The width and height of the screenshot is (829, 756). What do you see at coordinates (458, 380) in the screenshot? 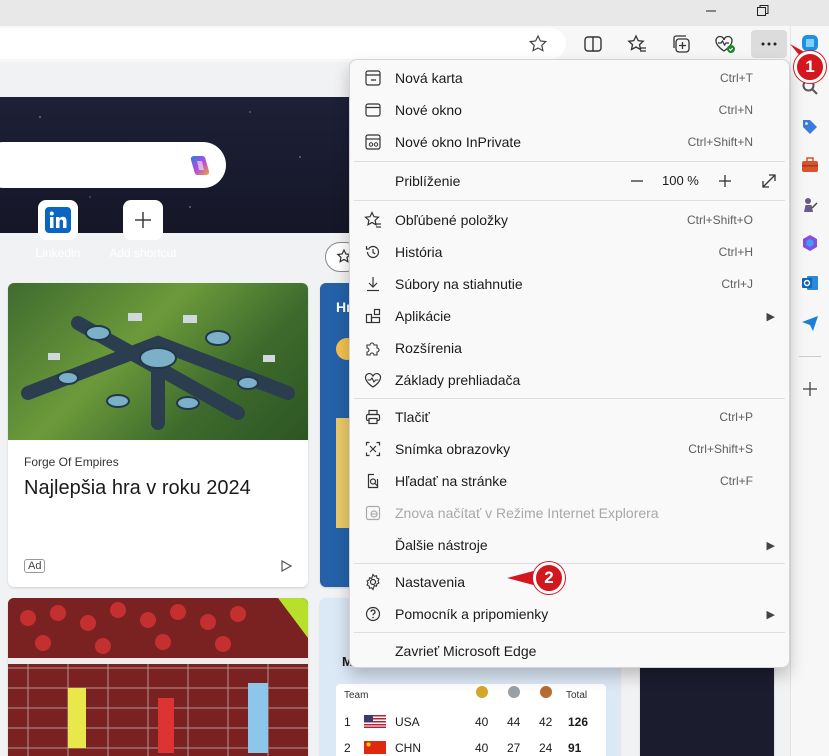
I see `menu-item-label: Základy prehliadača` at bounding box center [458, 380].